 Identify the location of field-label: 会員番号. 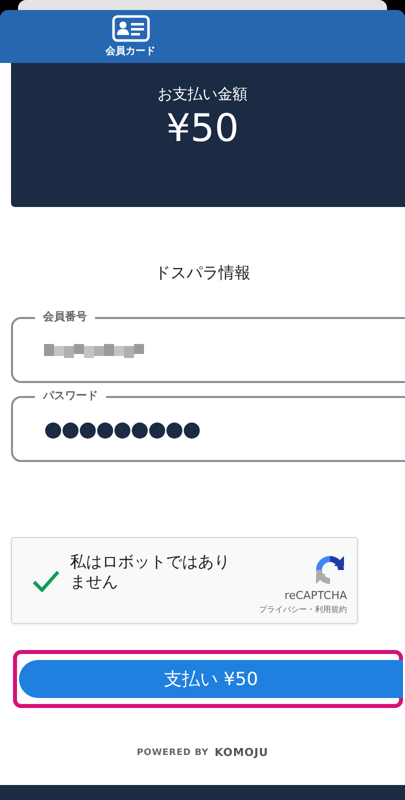
(65, 317).